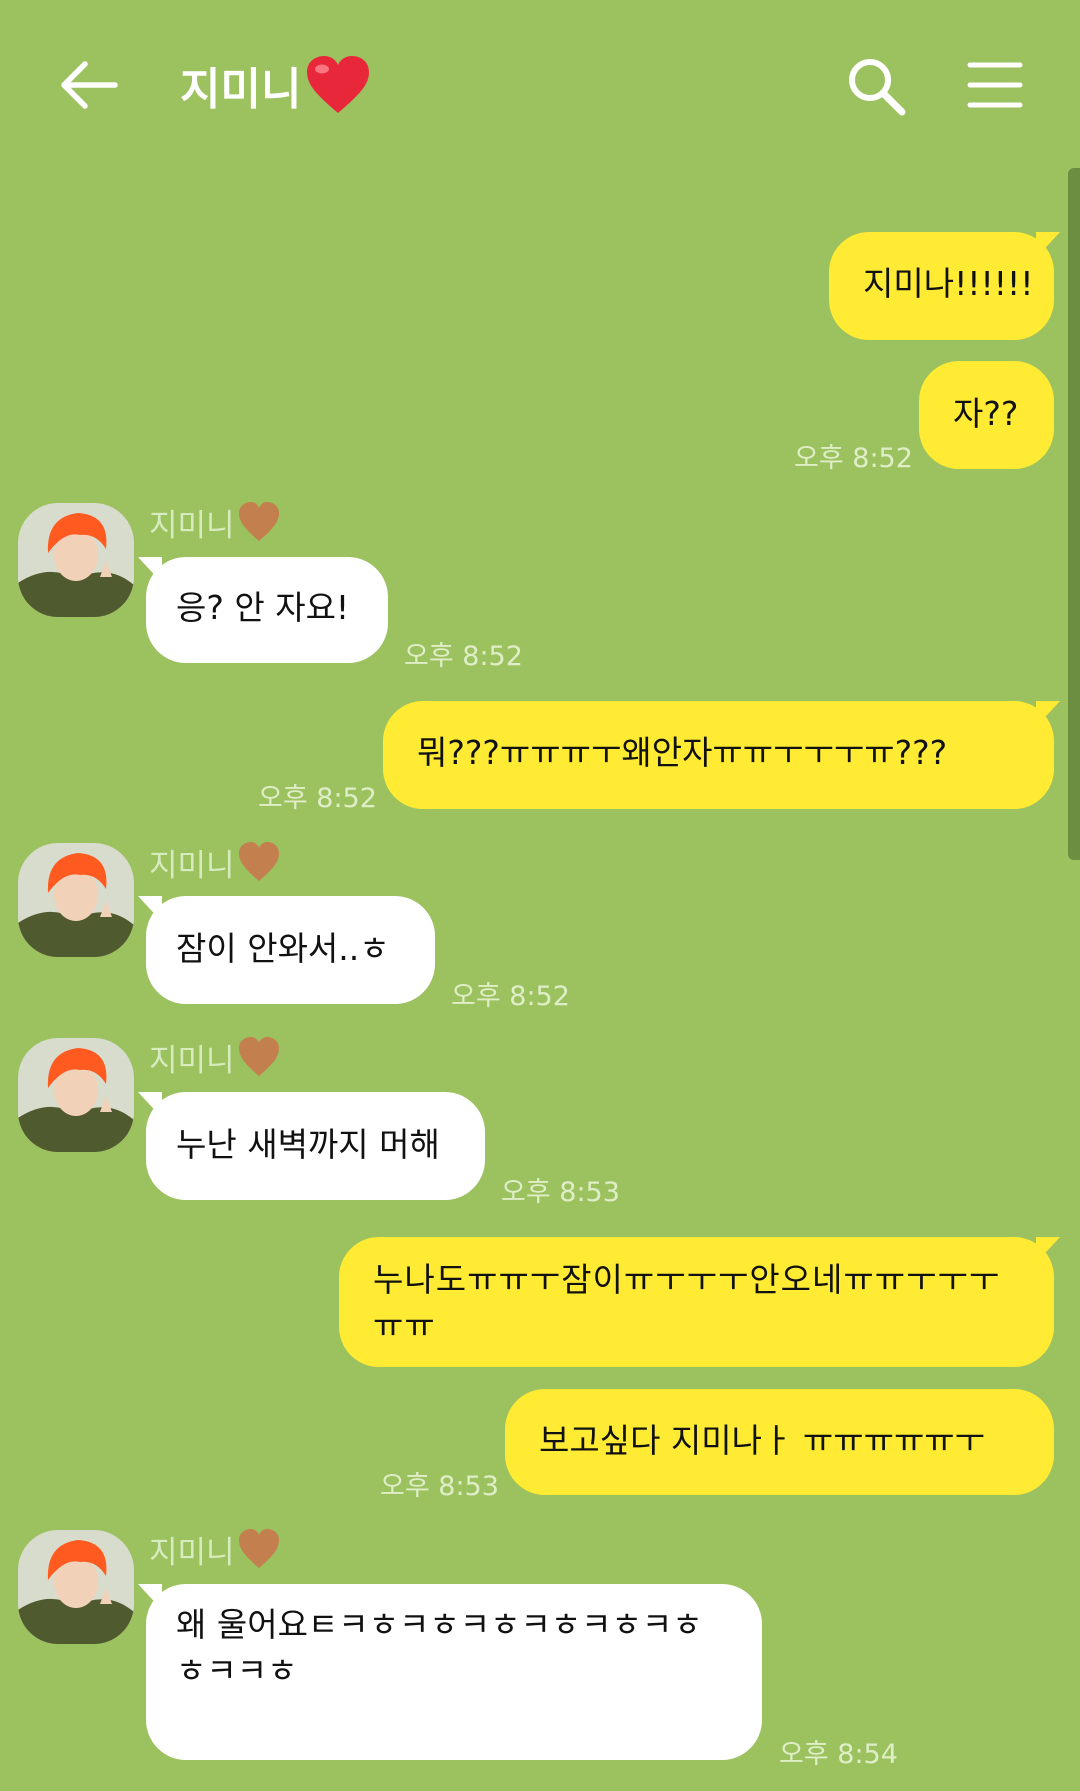 This screenshot has height=1791, width=1080. I want to click on my-message-bubble: 지미나!!!!!!, so click(941, 286).